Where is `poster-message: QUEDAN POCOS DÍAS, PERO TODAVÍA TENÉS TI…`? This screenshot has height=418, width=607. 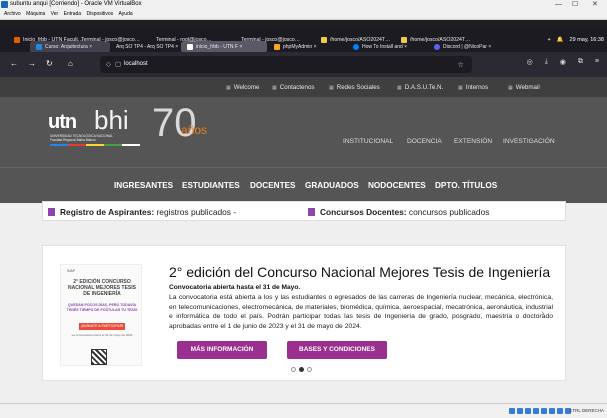 poster-message: QUEDAN POCOS DÍAS, PERO TODAVÍA TENÉS TI… is located at coordinates (102, 307).